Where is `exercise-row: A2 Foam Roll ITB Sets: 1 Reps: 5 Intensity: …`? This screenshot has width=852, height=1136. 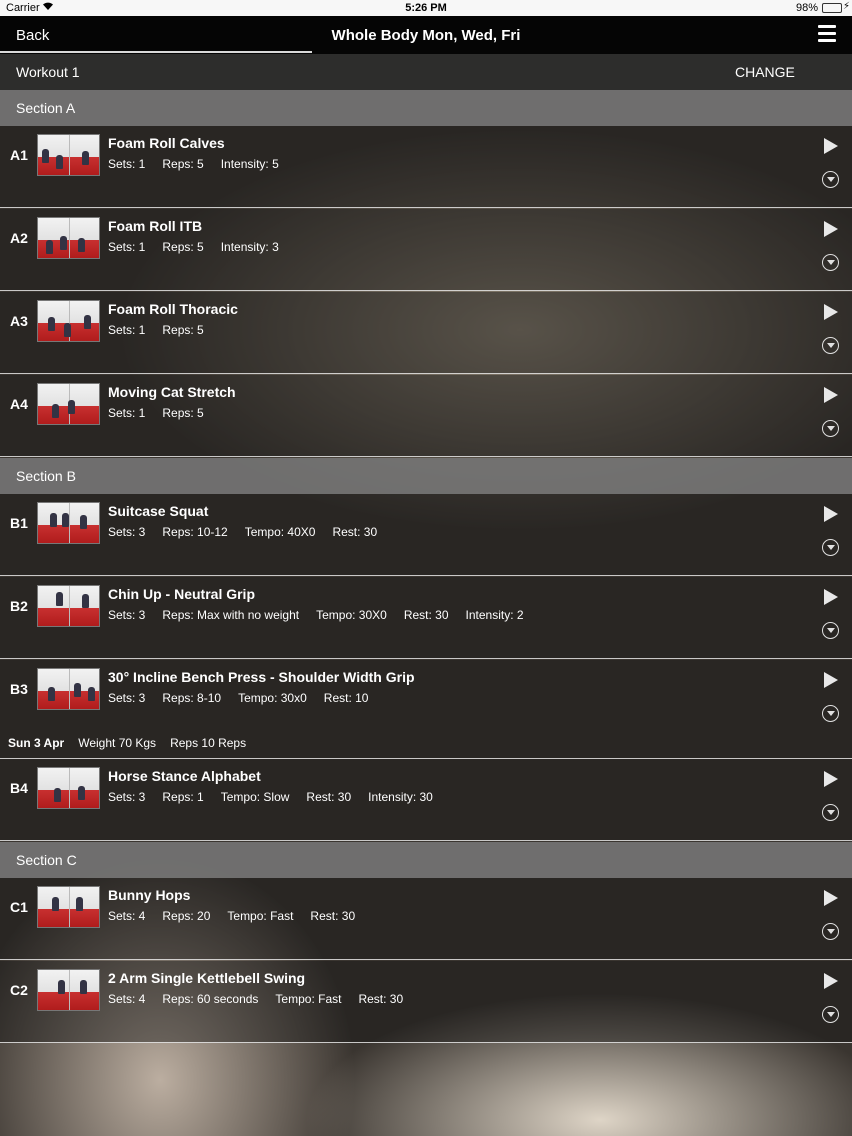
exercise-row: A2 Foam Roll ITB Sets: 1 Reps: 5 Intensity: … is located at coordinates (426, 250).